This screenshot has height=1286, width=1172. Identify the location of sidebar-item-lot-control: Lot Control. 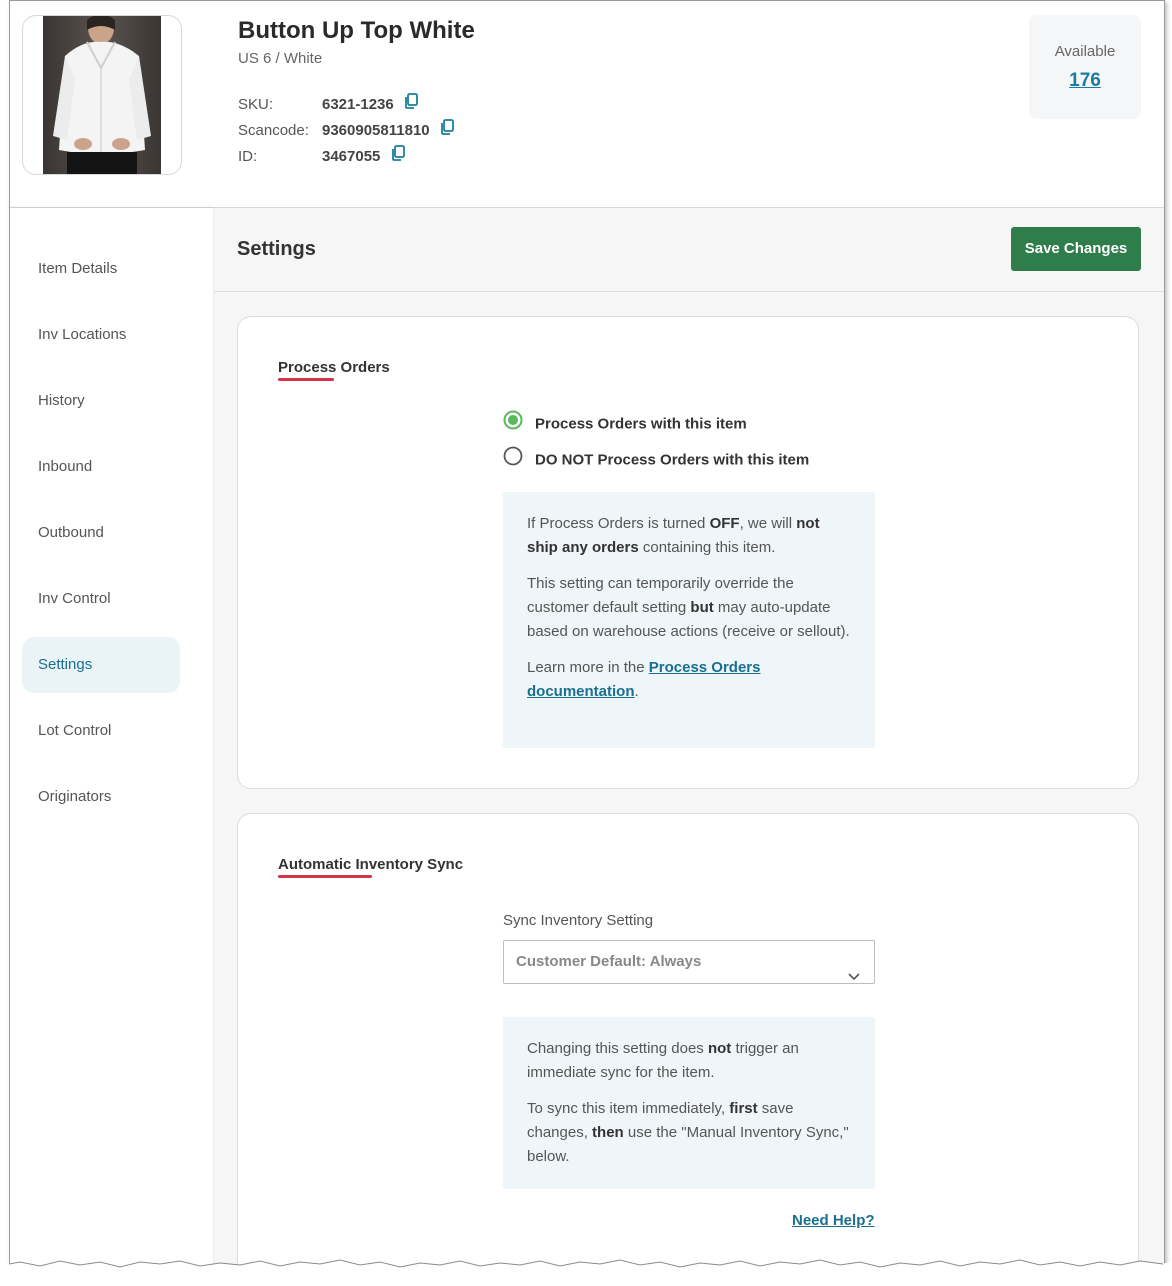
(101, 731).